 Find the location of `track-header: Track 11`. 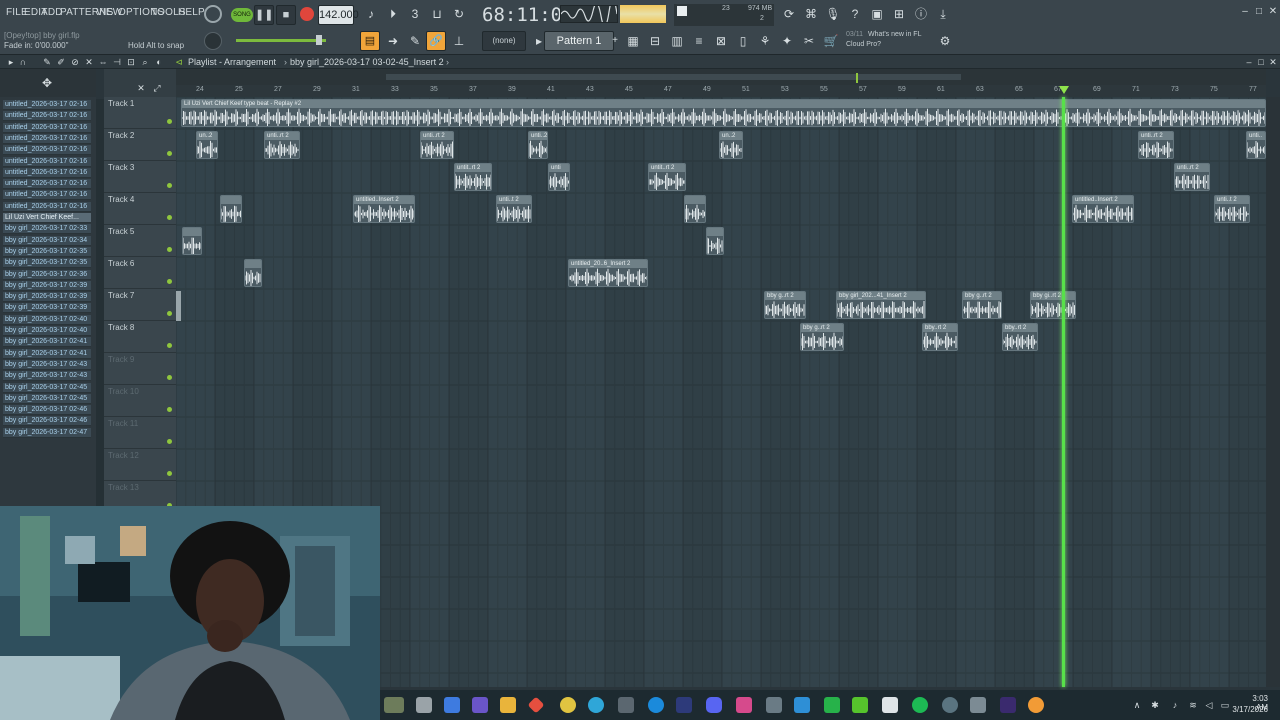

track-header: Track 11 is located at coordinates (140, 433).